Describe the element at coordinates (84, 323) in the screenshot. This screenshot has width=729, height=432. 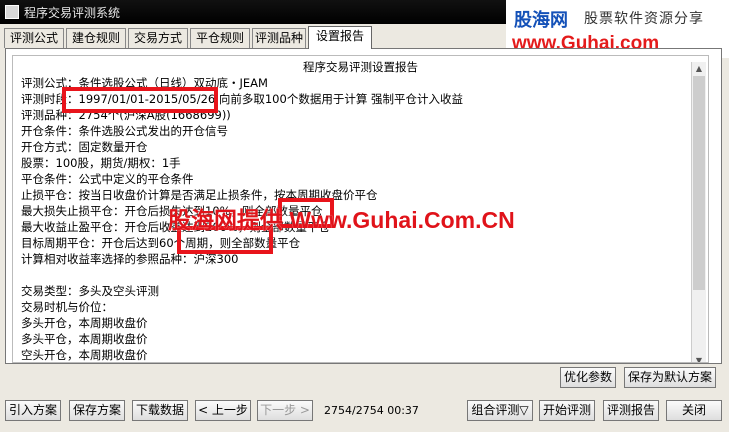
I see `report-line: 多头开仓，本周期收盘价` at that location.